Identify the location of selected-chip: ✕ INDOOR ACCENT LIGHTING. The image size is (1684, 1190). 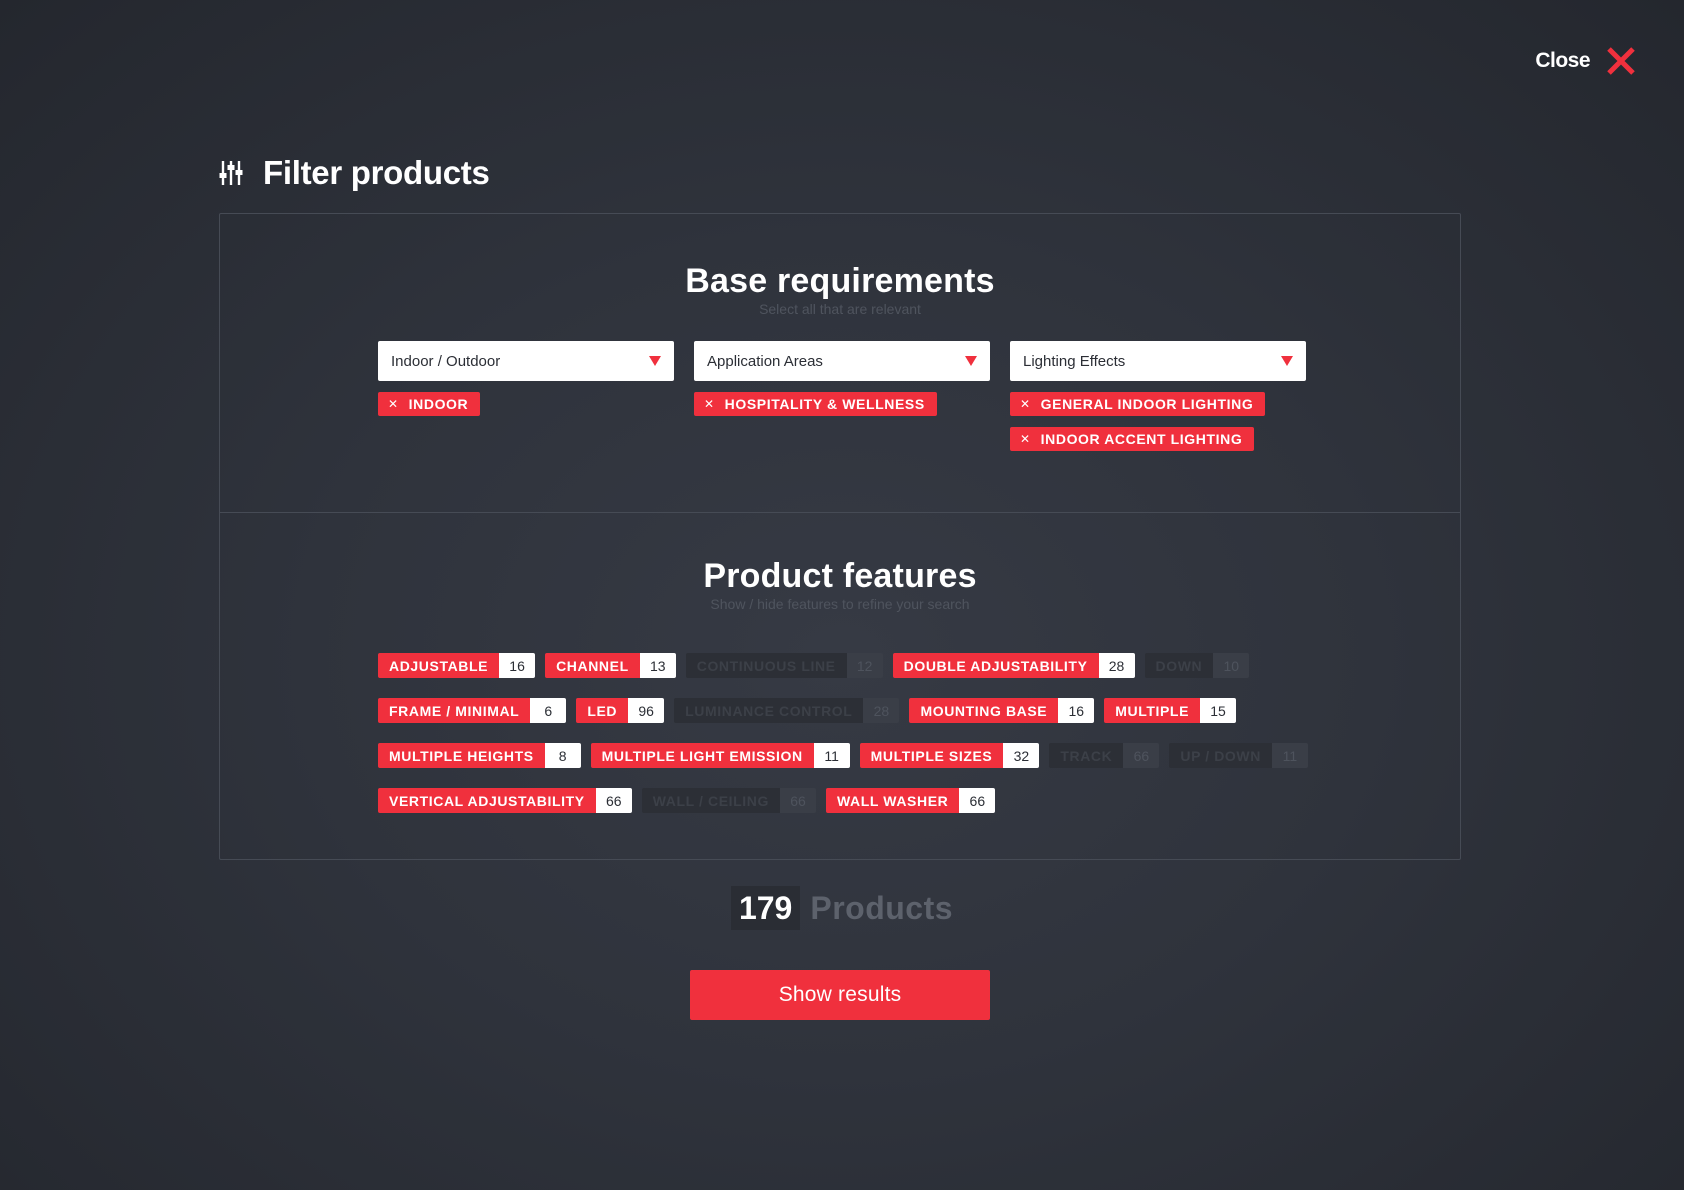
(1132, 439).